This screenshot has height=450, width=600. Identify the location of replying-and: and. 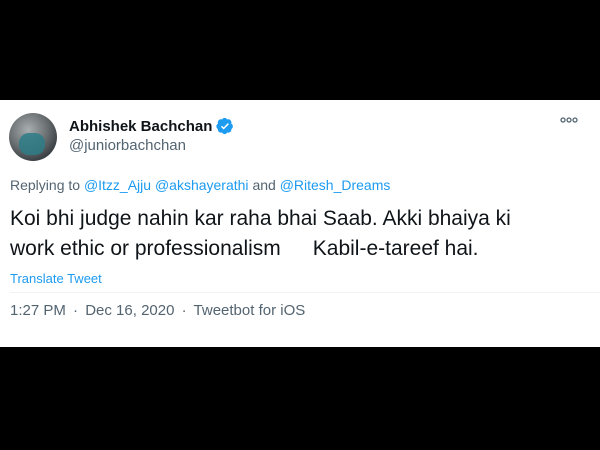
(264, 185).